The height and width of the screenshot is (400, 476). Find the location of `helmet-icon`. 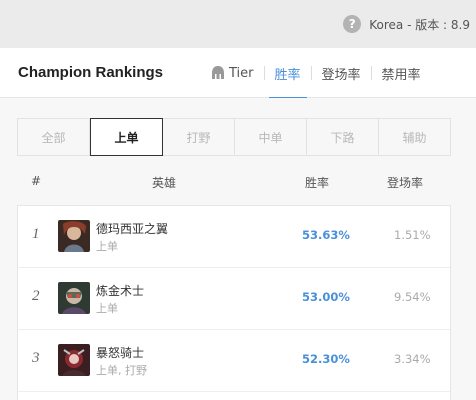

helmet-icon is located at coordinates (218, 72).